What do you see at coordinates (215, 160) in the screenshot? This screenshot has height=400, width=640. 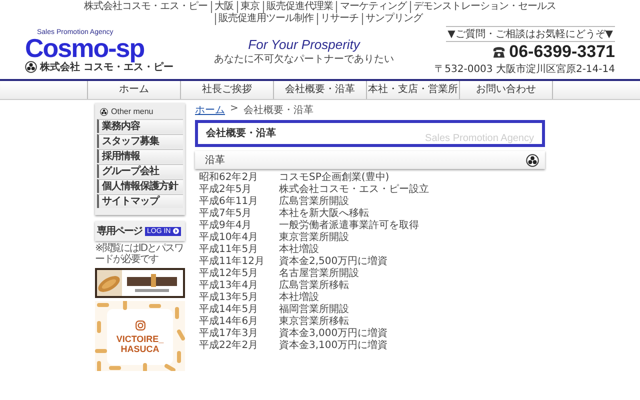 I see `section-title: 沿革` at bounding box center [215, 160].